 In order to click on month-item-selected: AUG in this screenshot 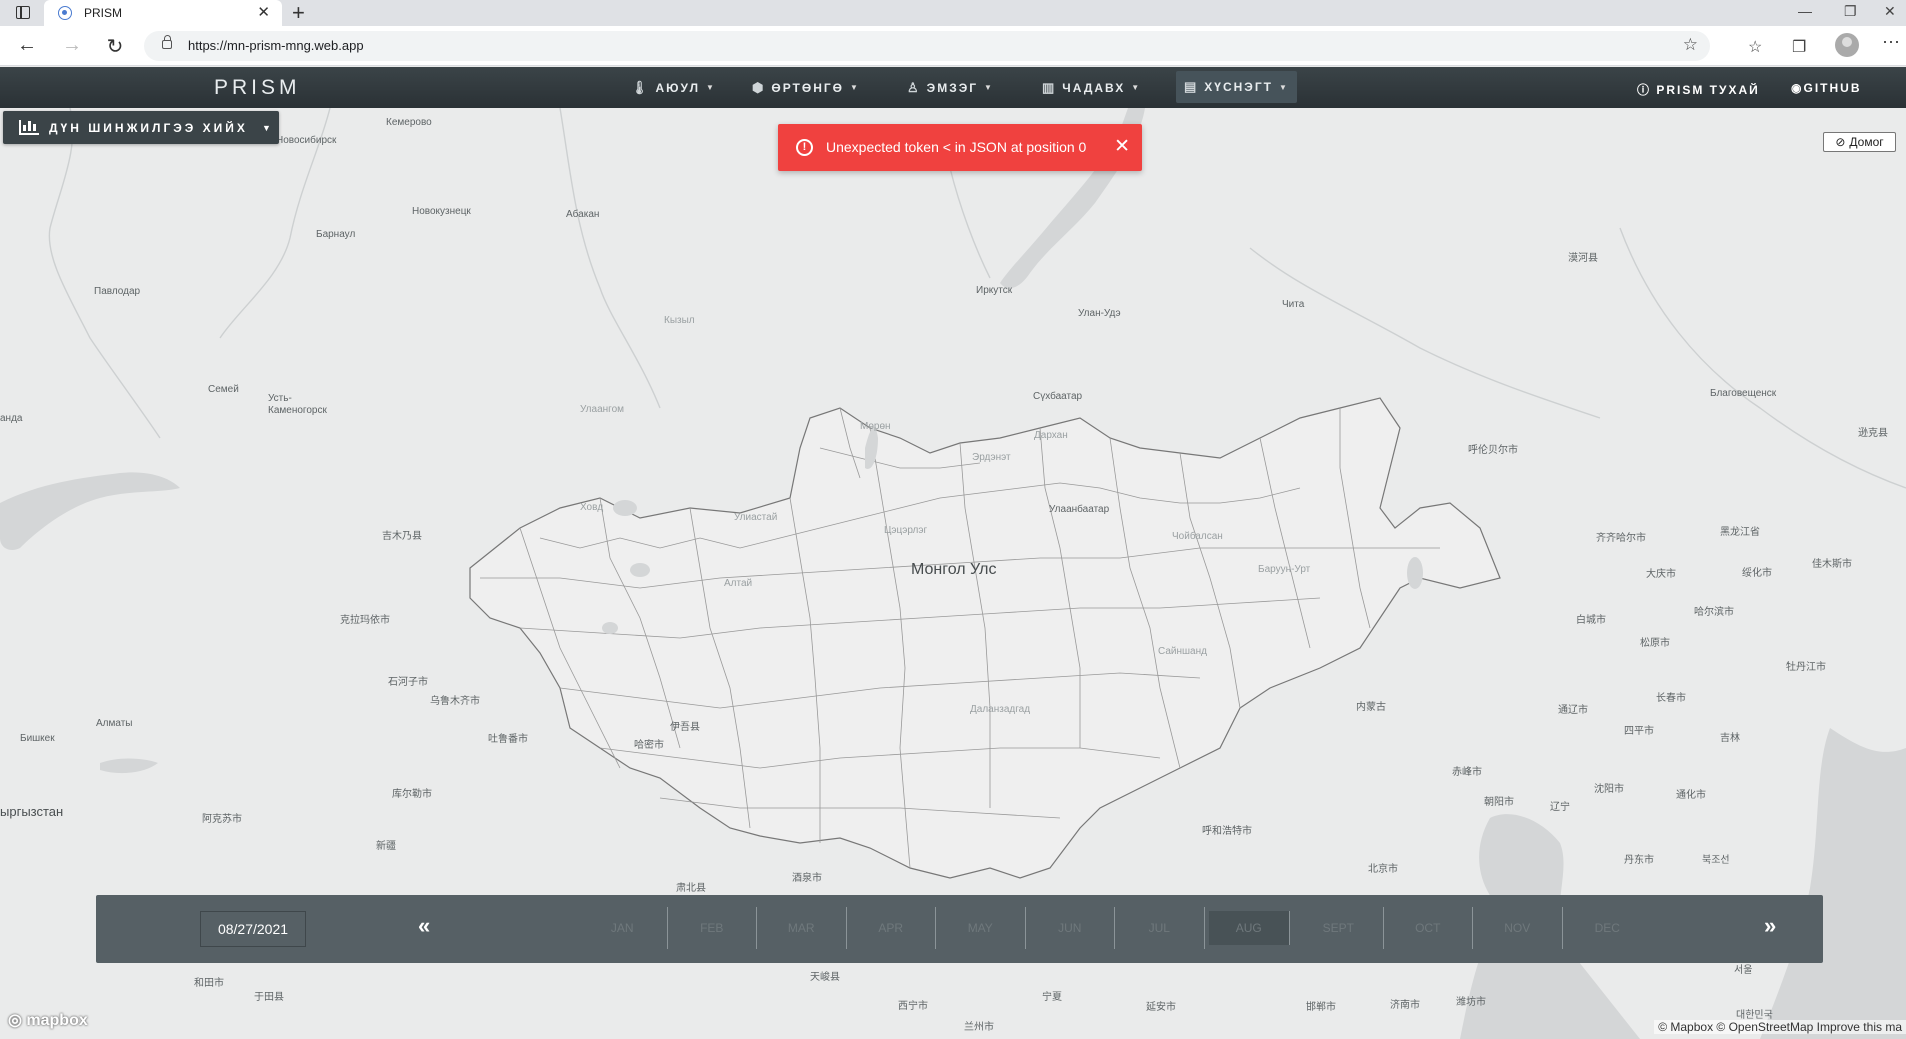, I will do `click(1249, 928)`.